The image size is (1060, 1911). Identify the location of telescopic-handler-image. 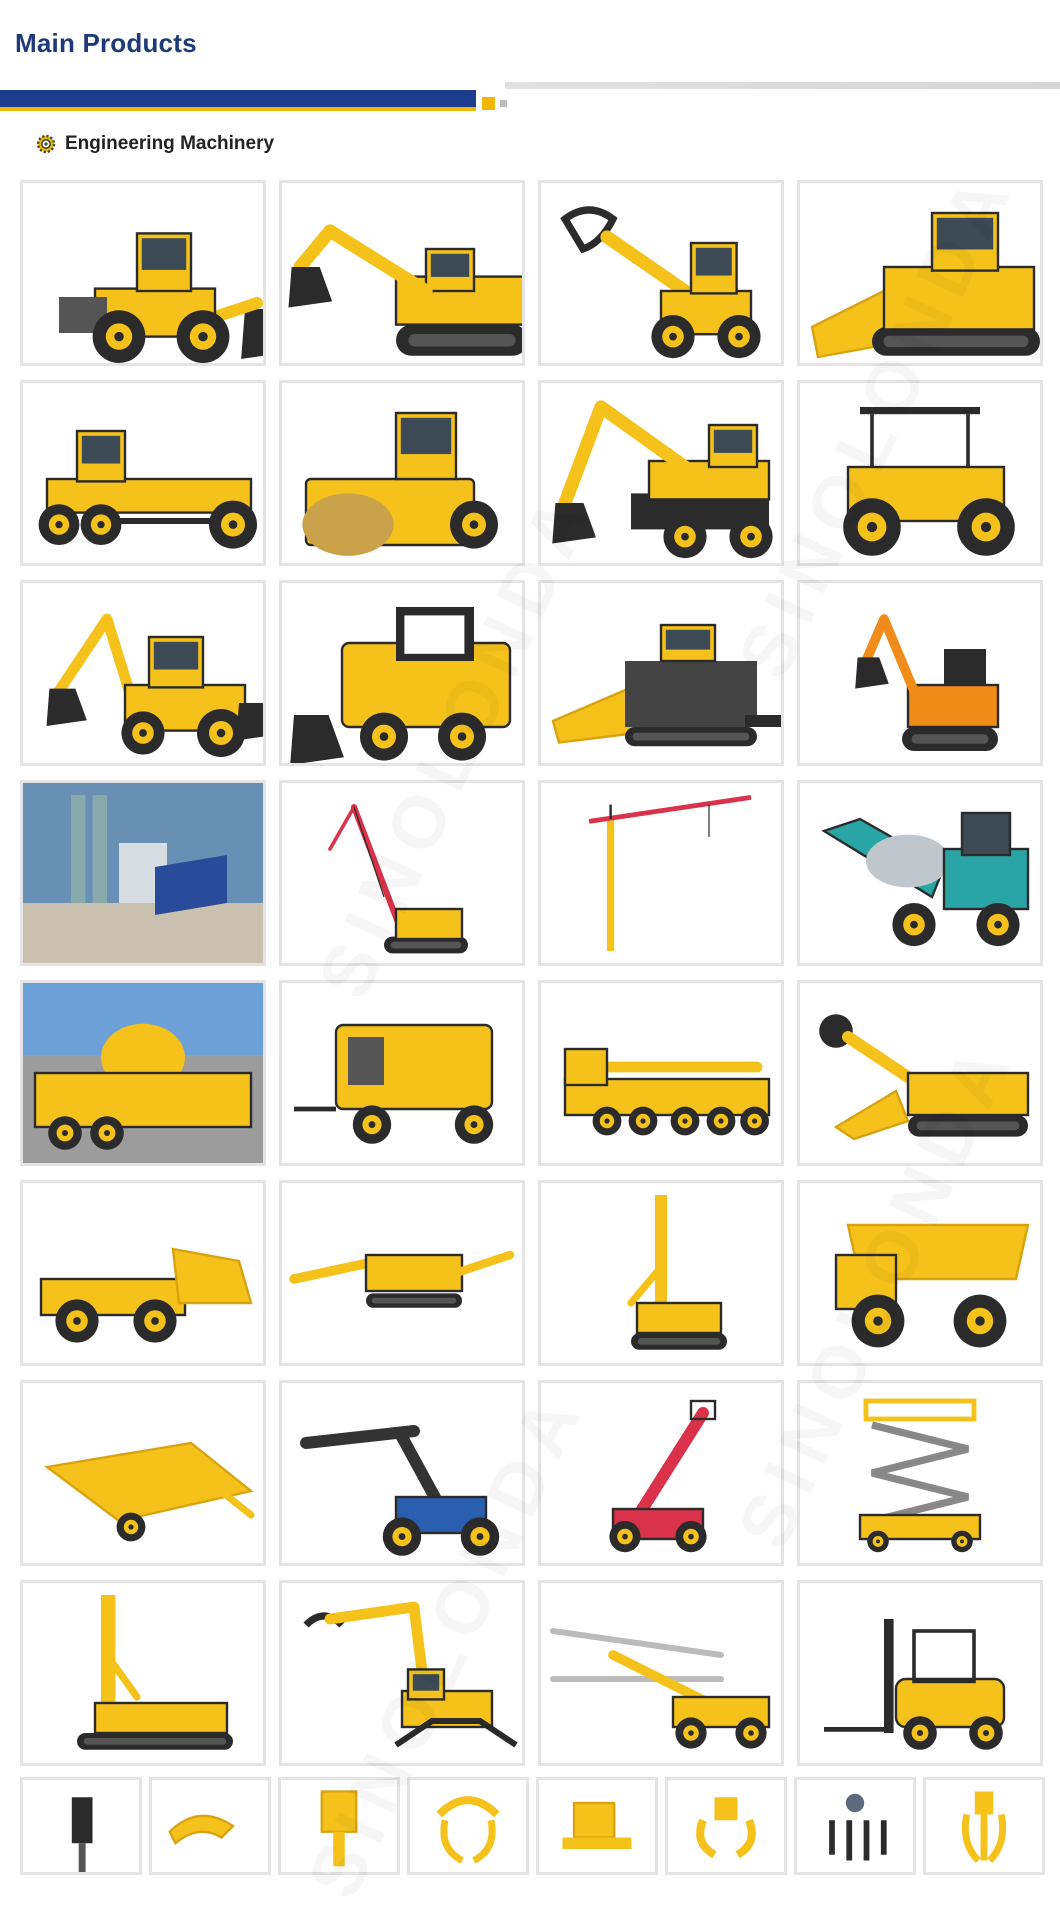
(663, 1476).